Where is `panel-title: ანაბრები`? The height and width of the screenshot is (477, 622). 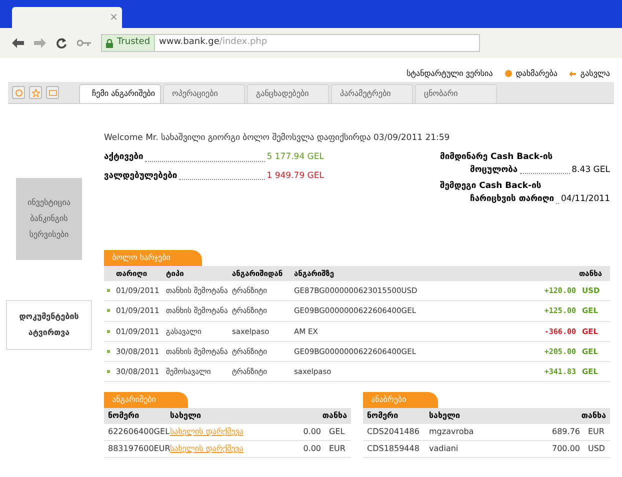 panel-title: ანაბრები is located at coordinates (400, 400).